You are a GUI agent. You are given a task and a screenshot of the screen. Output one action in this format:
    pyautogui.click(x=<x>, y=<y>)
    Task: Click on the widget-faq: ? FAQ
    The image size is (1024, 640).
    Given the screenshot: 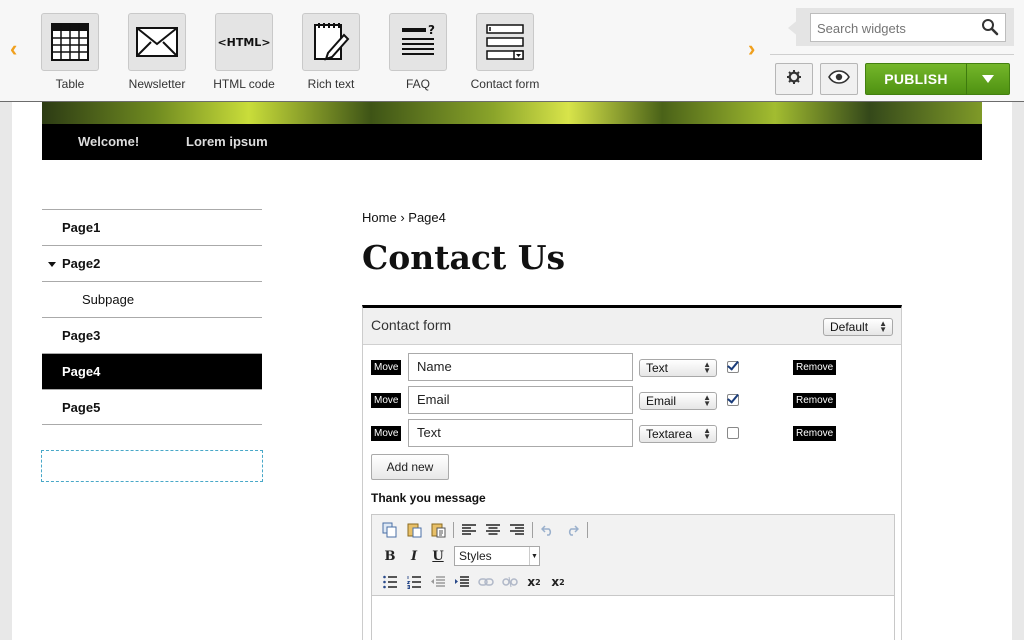 What is the action you would take?
    pyautogui.click(x=418, y=52)
    